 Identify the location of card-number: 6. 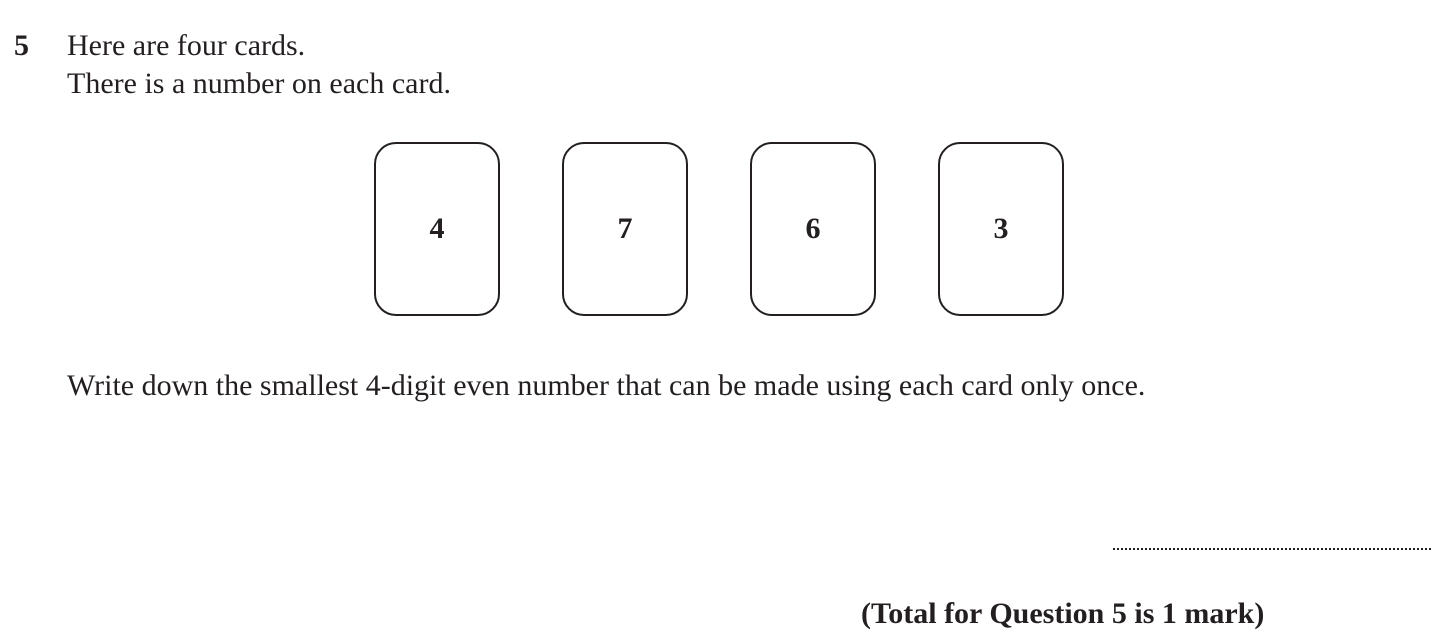
(813, 228).